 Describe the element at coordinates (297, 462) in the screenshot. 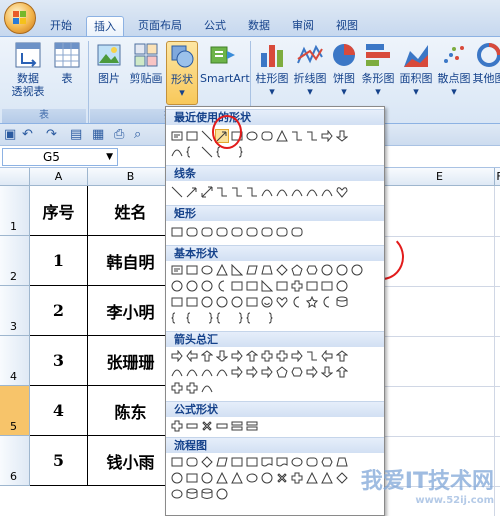

I see `shape-oval-icon` at that location.